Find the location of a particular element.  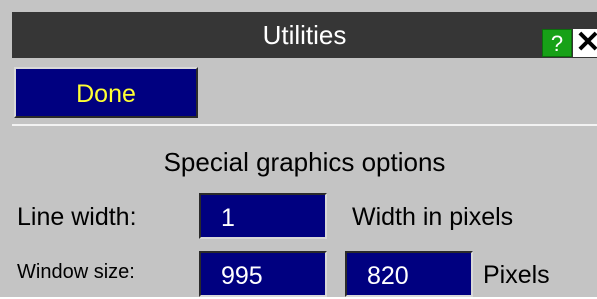

help-button: ? is located at coordinates (557, 43).